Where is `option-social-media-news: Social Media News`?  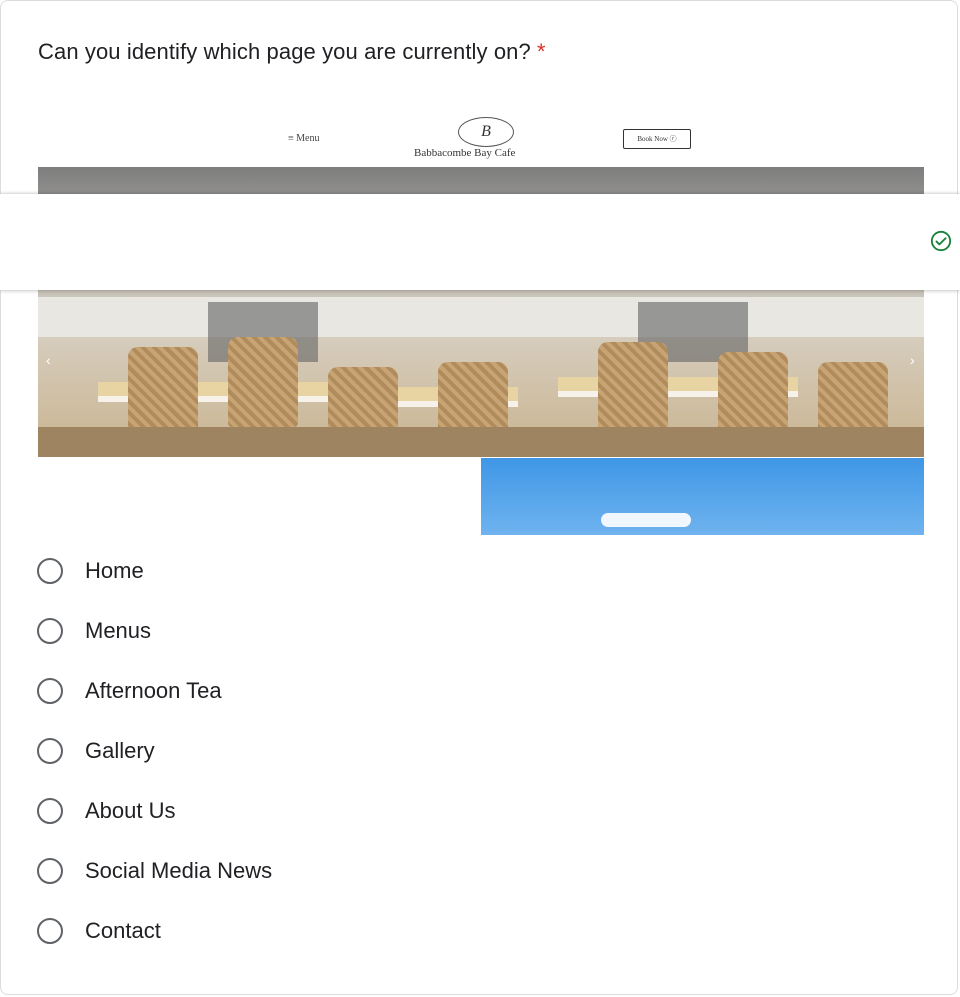 option-social-media-news: Social Media News is located at coordinates (154, 871).